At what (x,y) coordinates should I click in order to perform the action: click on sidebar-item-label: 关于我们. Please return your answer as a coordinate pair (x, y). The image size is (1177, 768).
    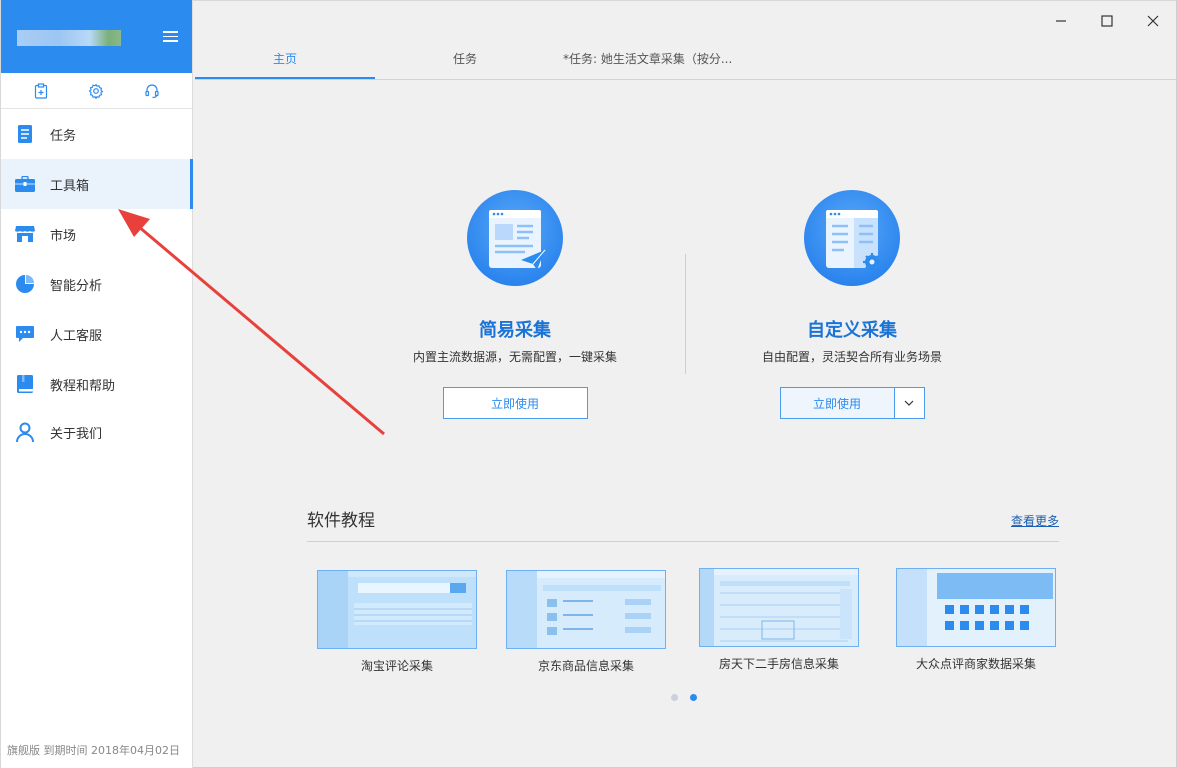
    Looking at the image, I should click on (76, 434).